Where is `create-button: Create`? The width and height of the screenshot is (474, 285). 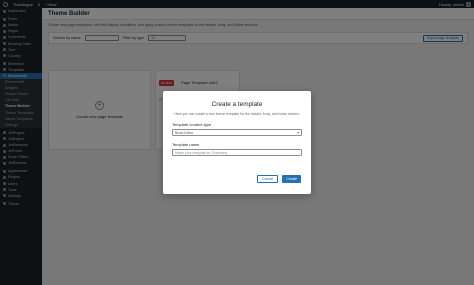
create-button: Create is located at coordinates (291, 179).